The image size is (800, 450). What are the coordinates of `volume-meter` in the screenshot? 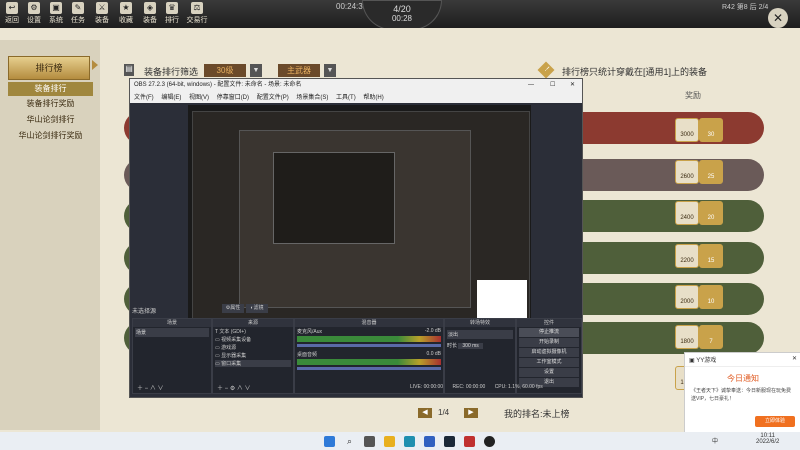 It's located at (369, 339).